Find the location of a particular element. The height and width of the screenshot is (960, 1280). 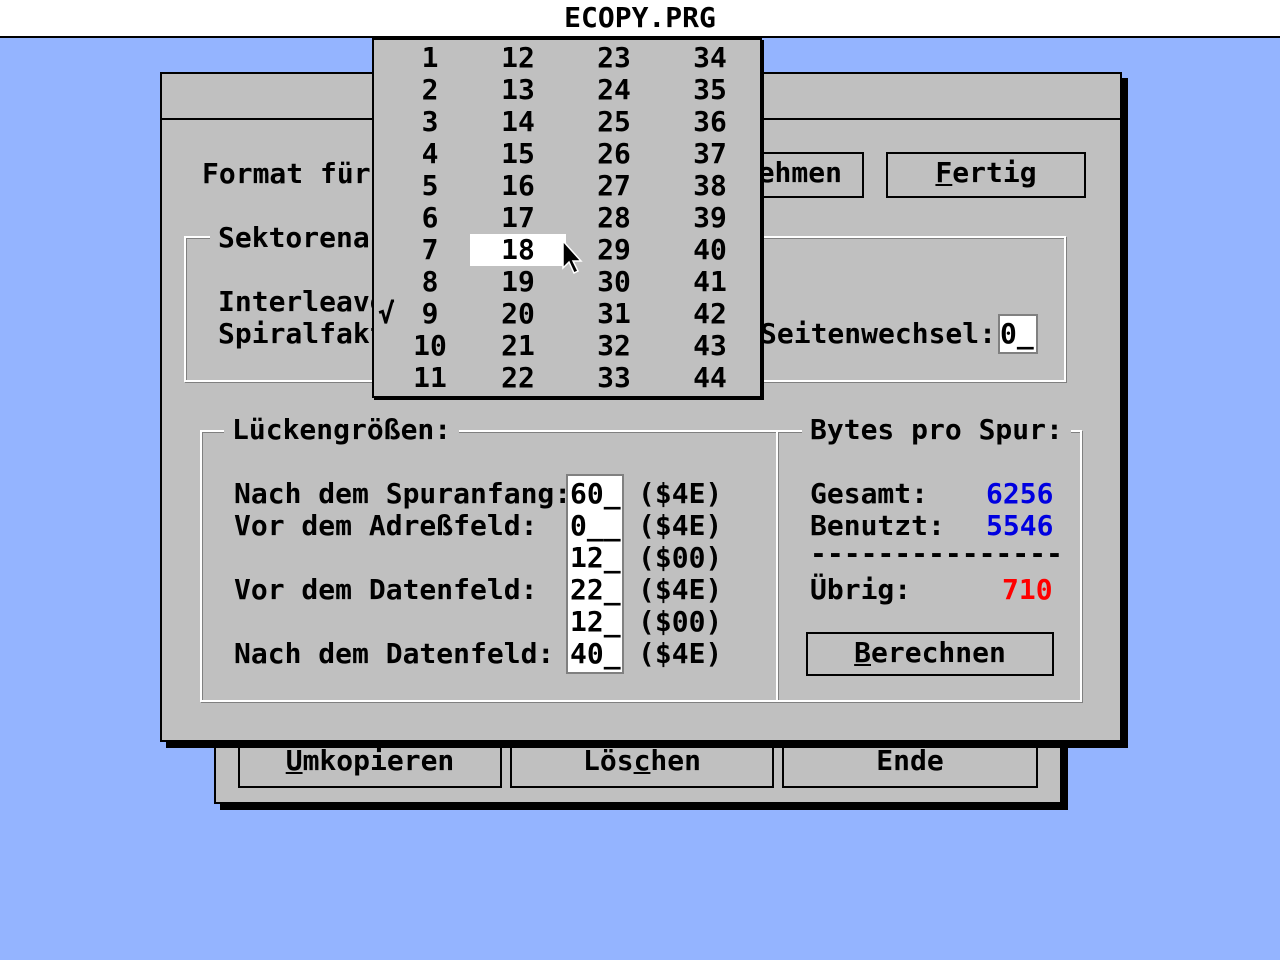

rest-label: Übrig: is located at coordinates (861, 589).